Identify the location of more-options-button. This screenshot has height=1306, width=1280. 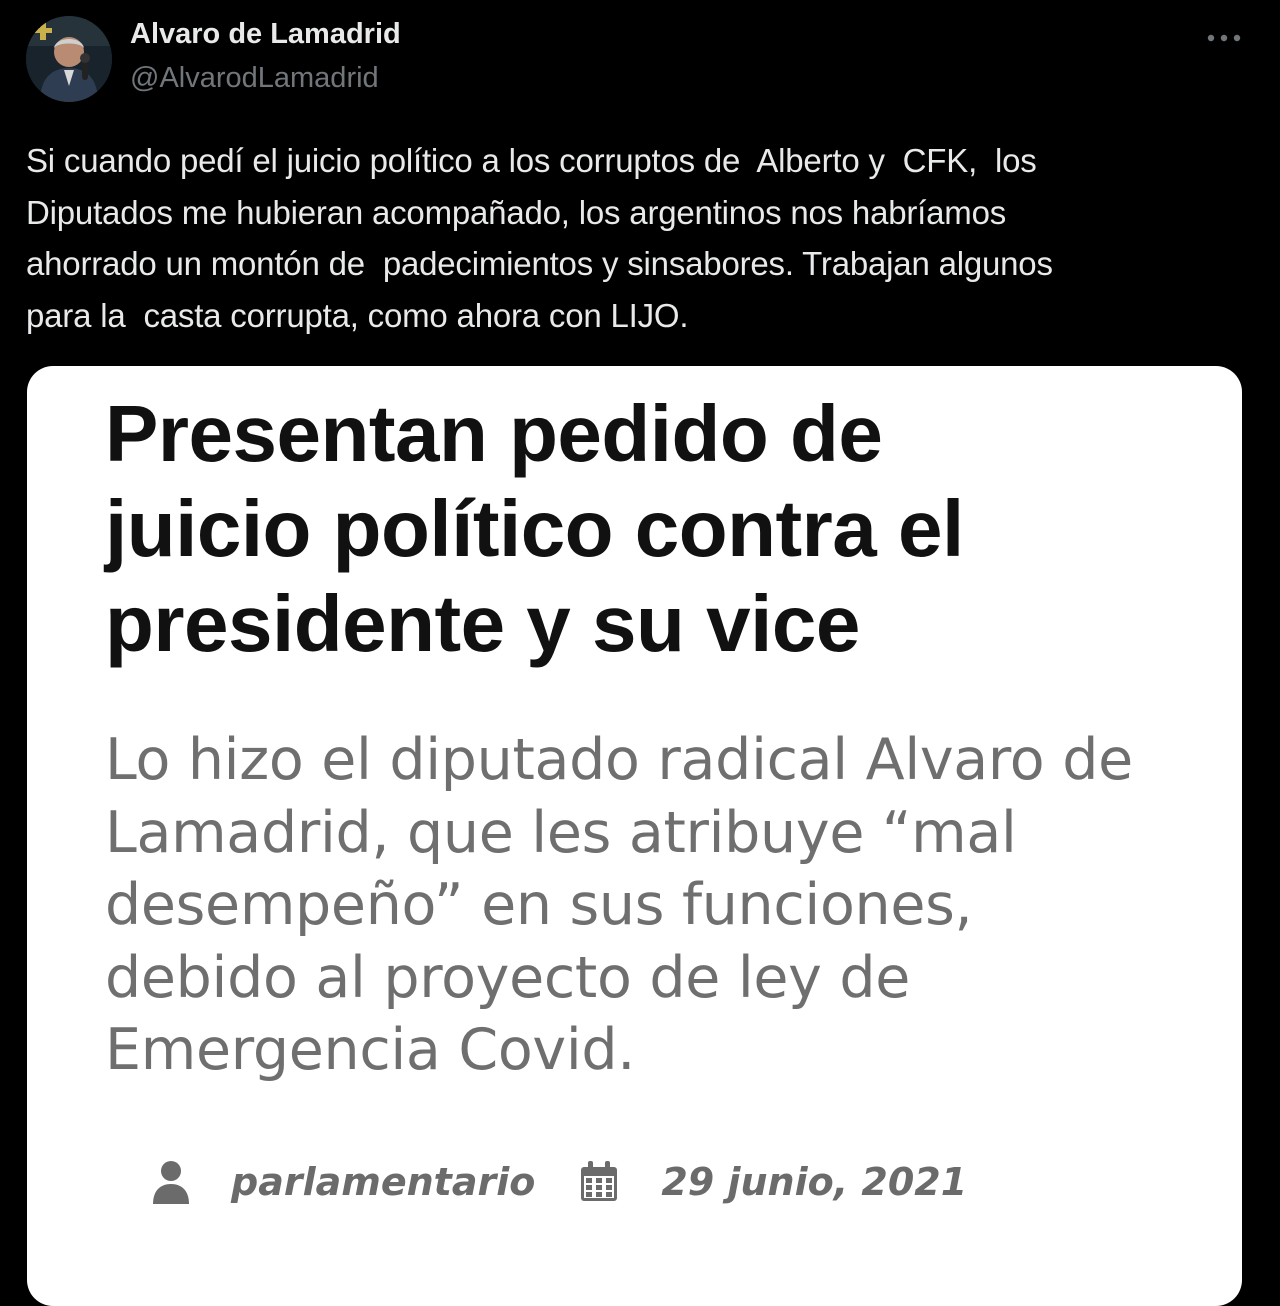
(1224, 38).